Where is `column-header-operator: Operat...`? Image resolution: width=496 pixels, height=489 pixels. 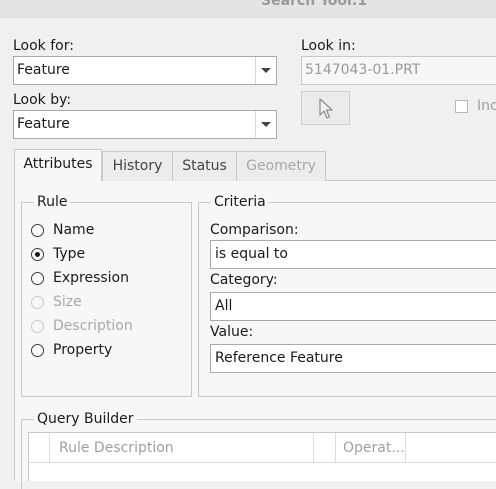 column-header-operator: Operat... is located at coordinates (374, 448).